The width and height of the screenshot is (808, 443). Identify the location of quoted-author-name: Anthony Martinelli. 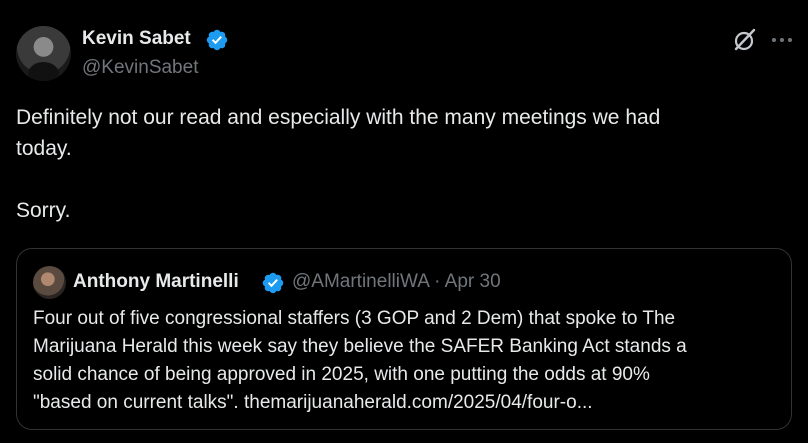
(156, 282).